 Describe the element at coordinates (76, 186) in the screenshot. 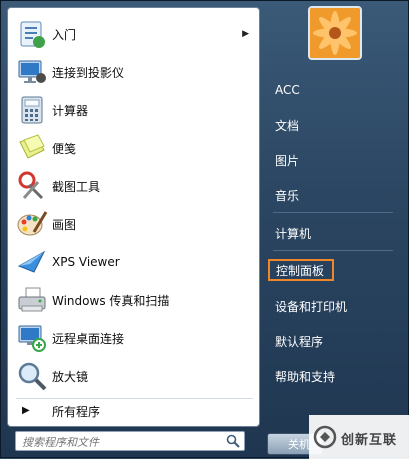

I see `program-label: 截图工具` at that location.